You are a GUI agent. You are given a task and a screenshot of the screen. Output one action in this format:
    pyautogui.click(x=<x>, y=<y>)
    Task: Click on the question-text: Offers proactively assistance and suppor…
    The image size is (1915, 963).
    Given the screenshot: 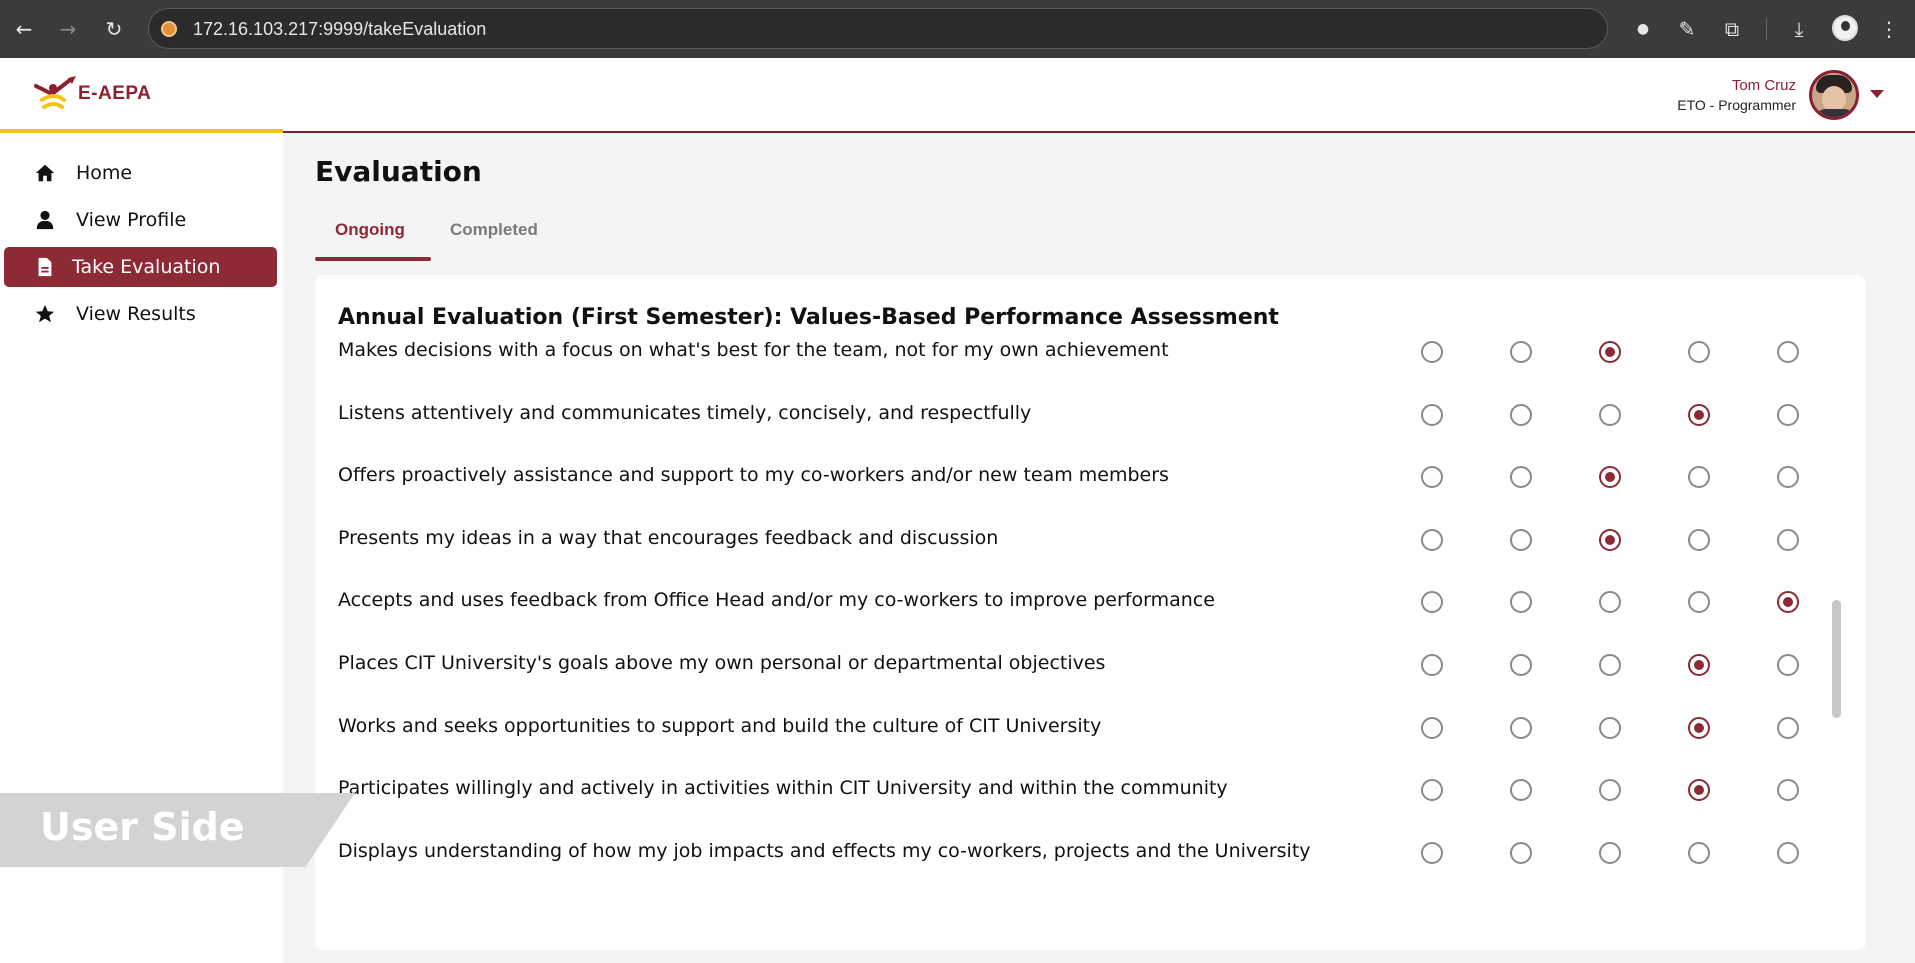 What is the action you would take?
    pyautogui.click(x=753, y=475)
    